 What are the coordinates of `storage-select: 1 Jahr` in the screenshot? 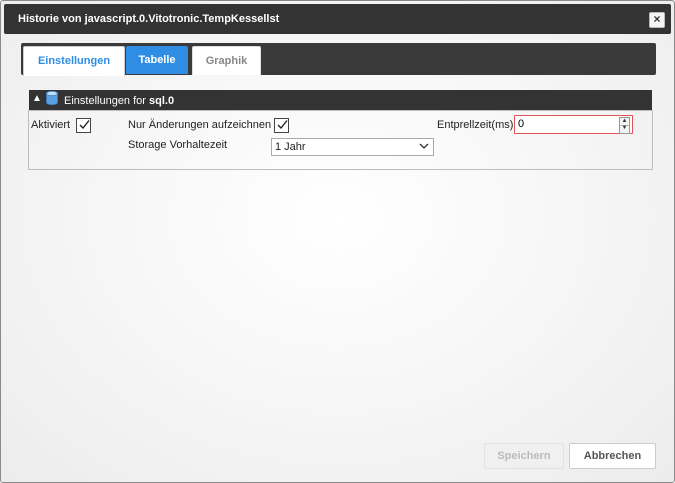 It's located at (352, 147).